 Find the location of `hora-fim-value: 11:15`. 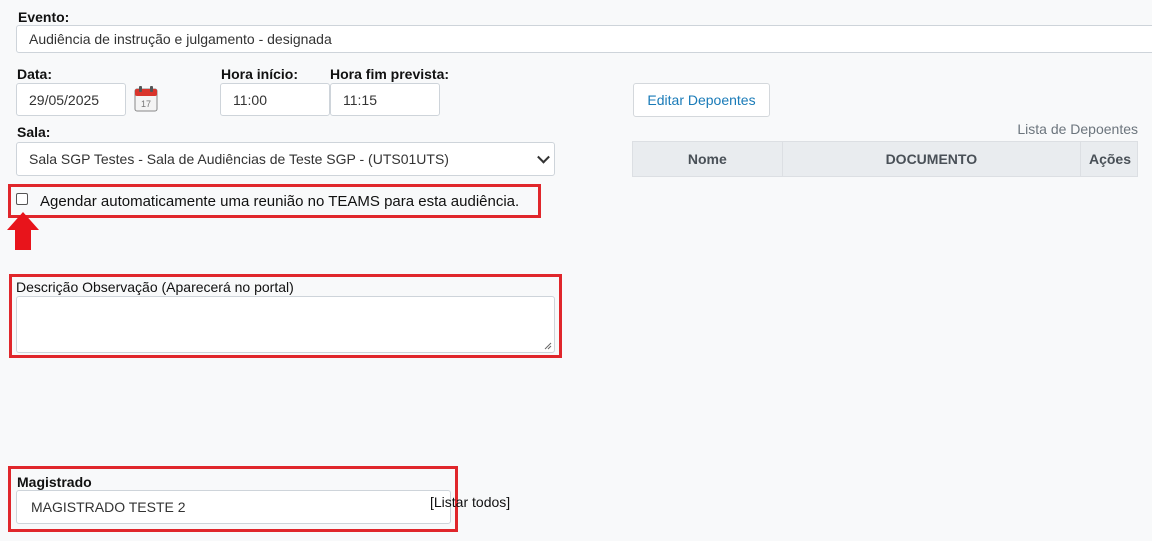

hora-fim-value: 11:15 is located at coordinates (360, 99).